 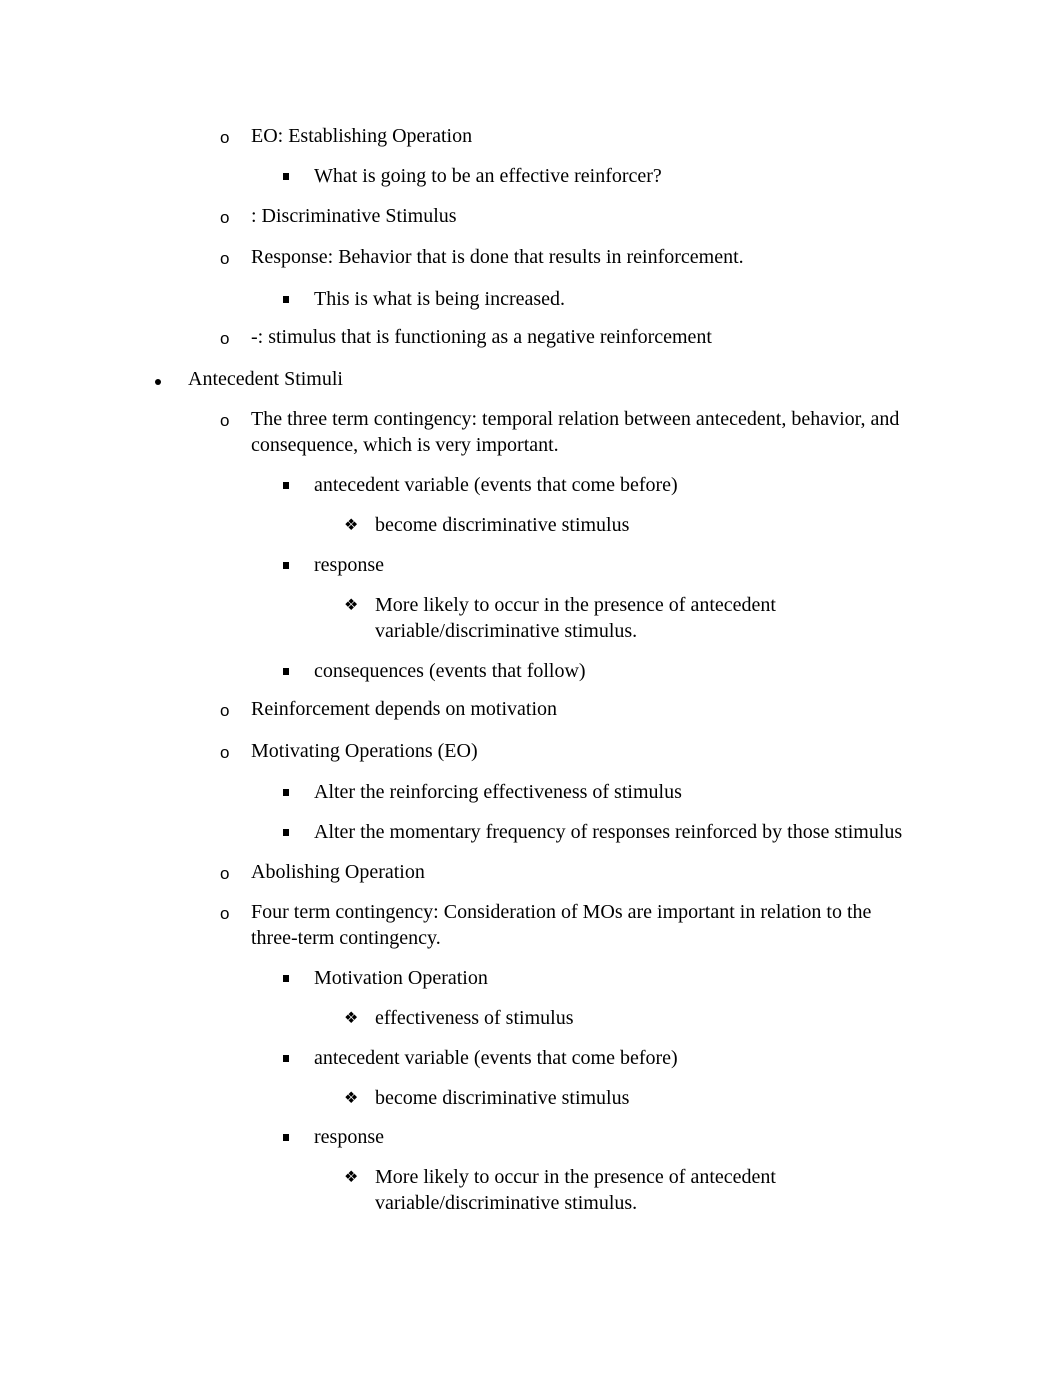 I want to click on item-text-line: three-term contingency., so click(x=346, y=938).